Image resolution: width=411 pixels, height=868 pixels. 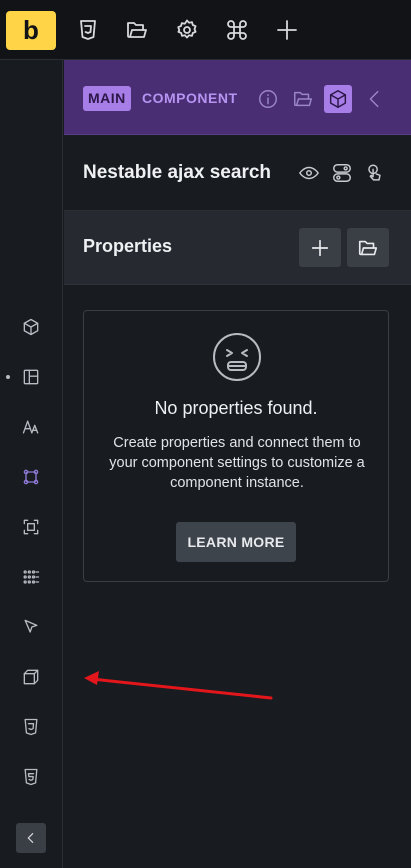 What do you see at coordinates (128, 246) in the screenshot?
I see `properties-title: Properties` at bounding box center [128, 246].